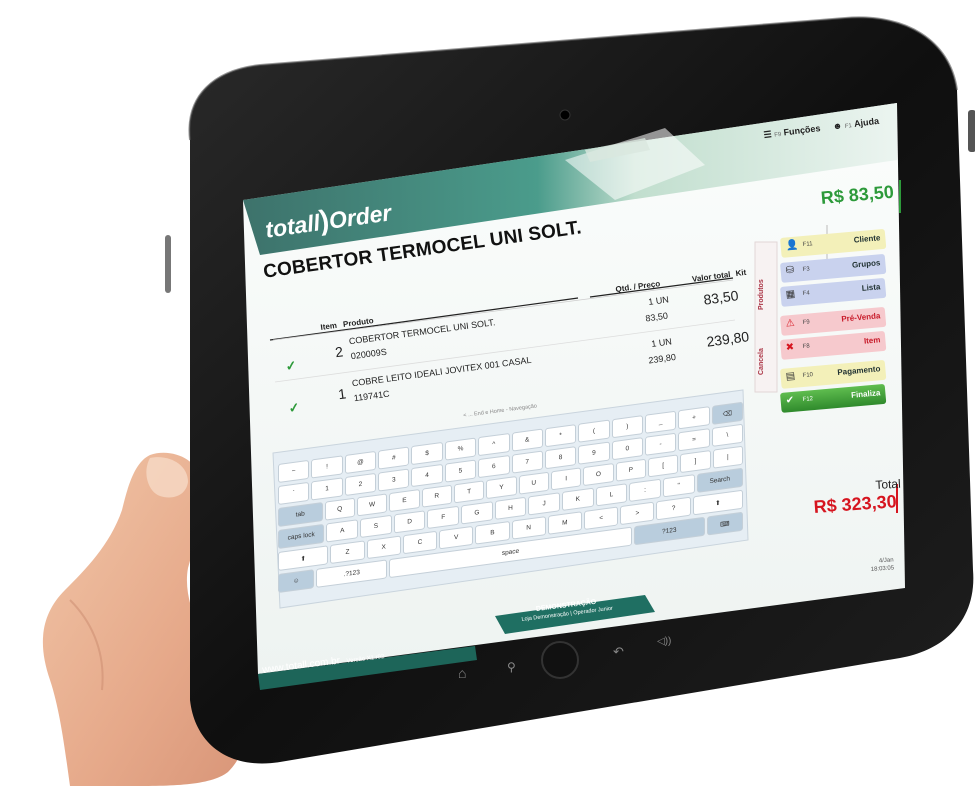 The width and height of the screenshot is (979, 786). What do you see at coordinates (761, 294) in the screenshot?
I see `group-label-produtos: Produtos` at bounding box center [761, 294].